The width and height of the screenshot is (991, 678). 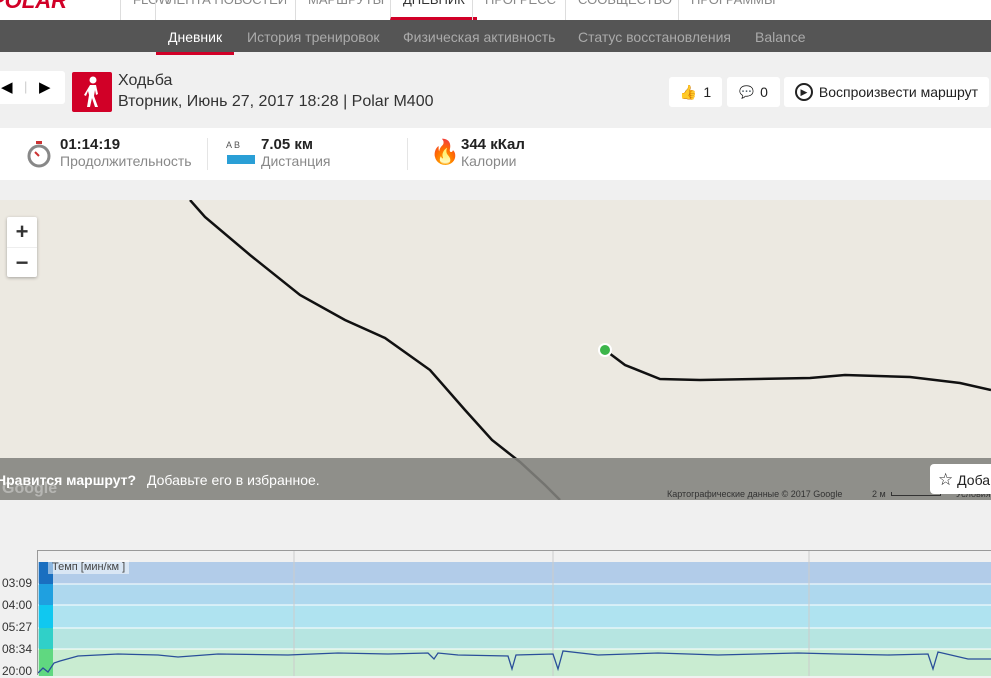 I want to click on y-tick: 04:00, so click(x=17, y=605).